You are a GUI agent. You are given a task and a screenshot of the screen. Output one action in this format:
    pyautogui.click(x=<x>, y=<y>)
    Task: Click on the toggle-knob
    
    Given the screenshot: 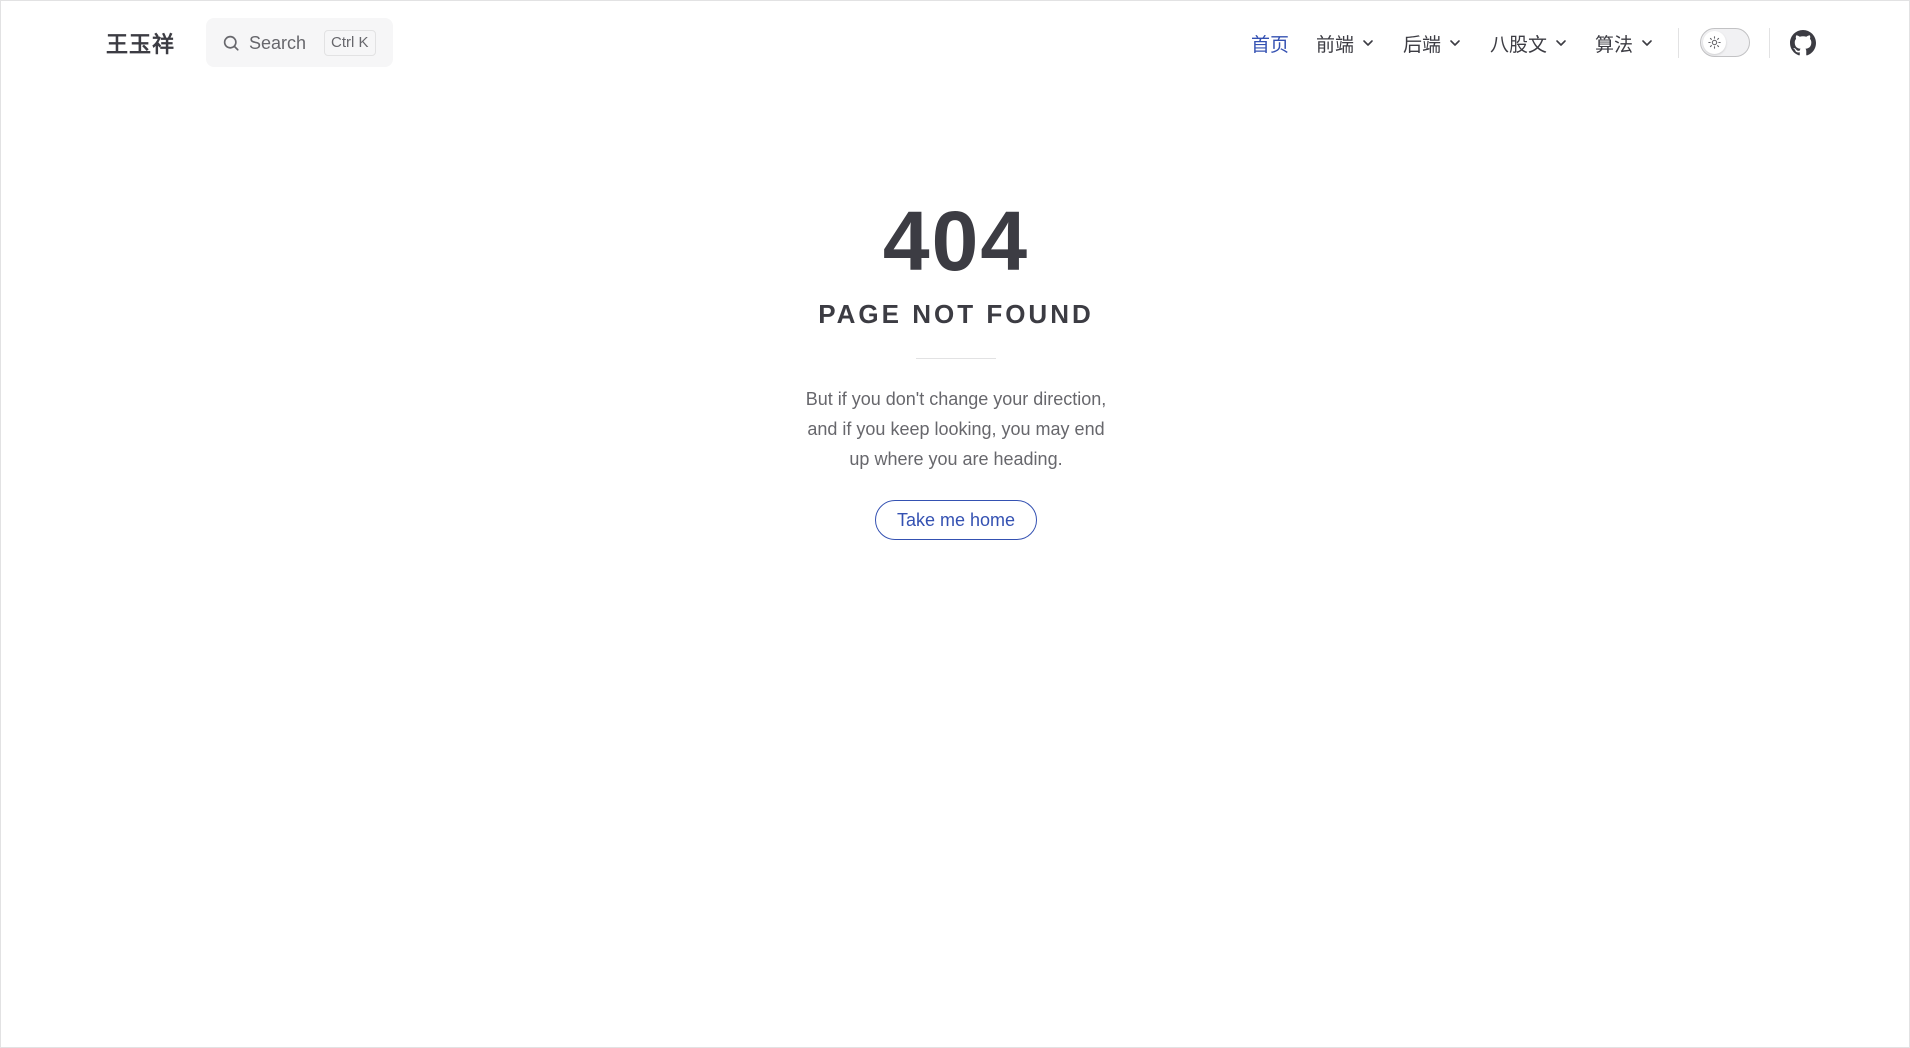 What is the action you would take?
    pyautogui.click(x=1714, y=42)
    